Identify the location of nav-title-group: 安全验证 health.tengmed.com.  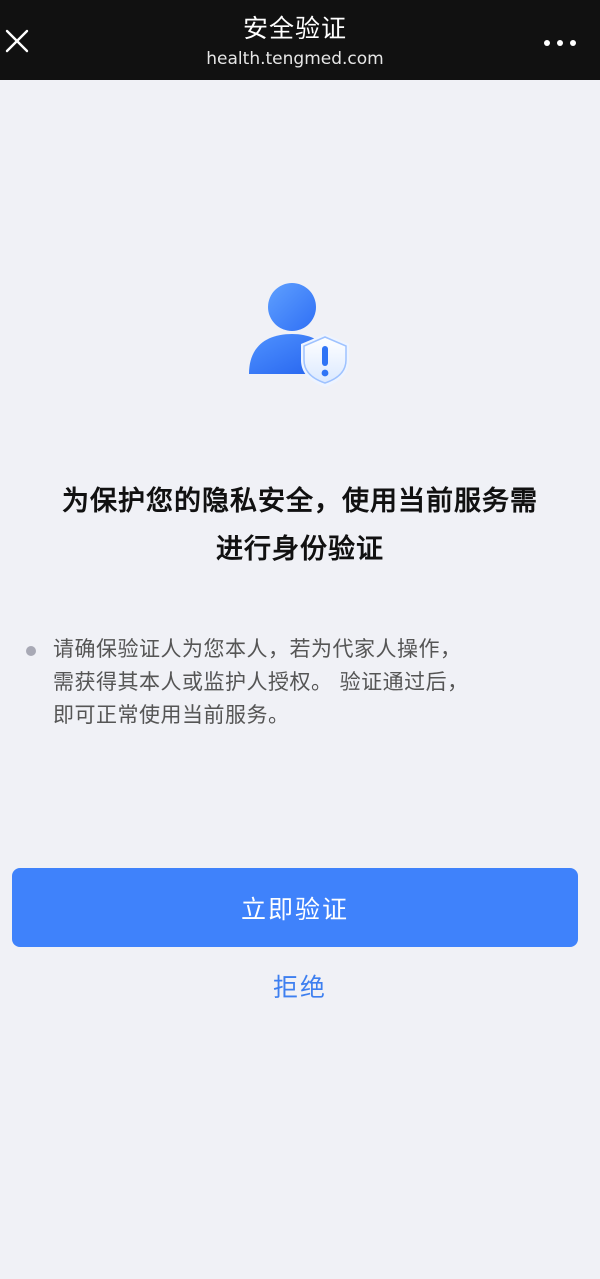
(295, 41).